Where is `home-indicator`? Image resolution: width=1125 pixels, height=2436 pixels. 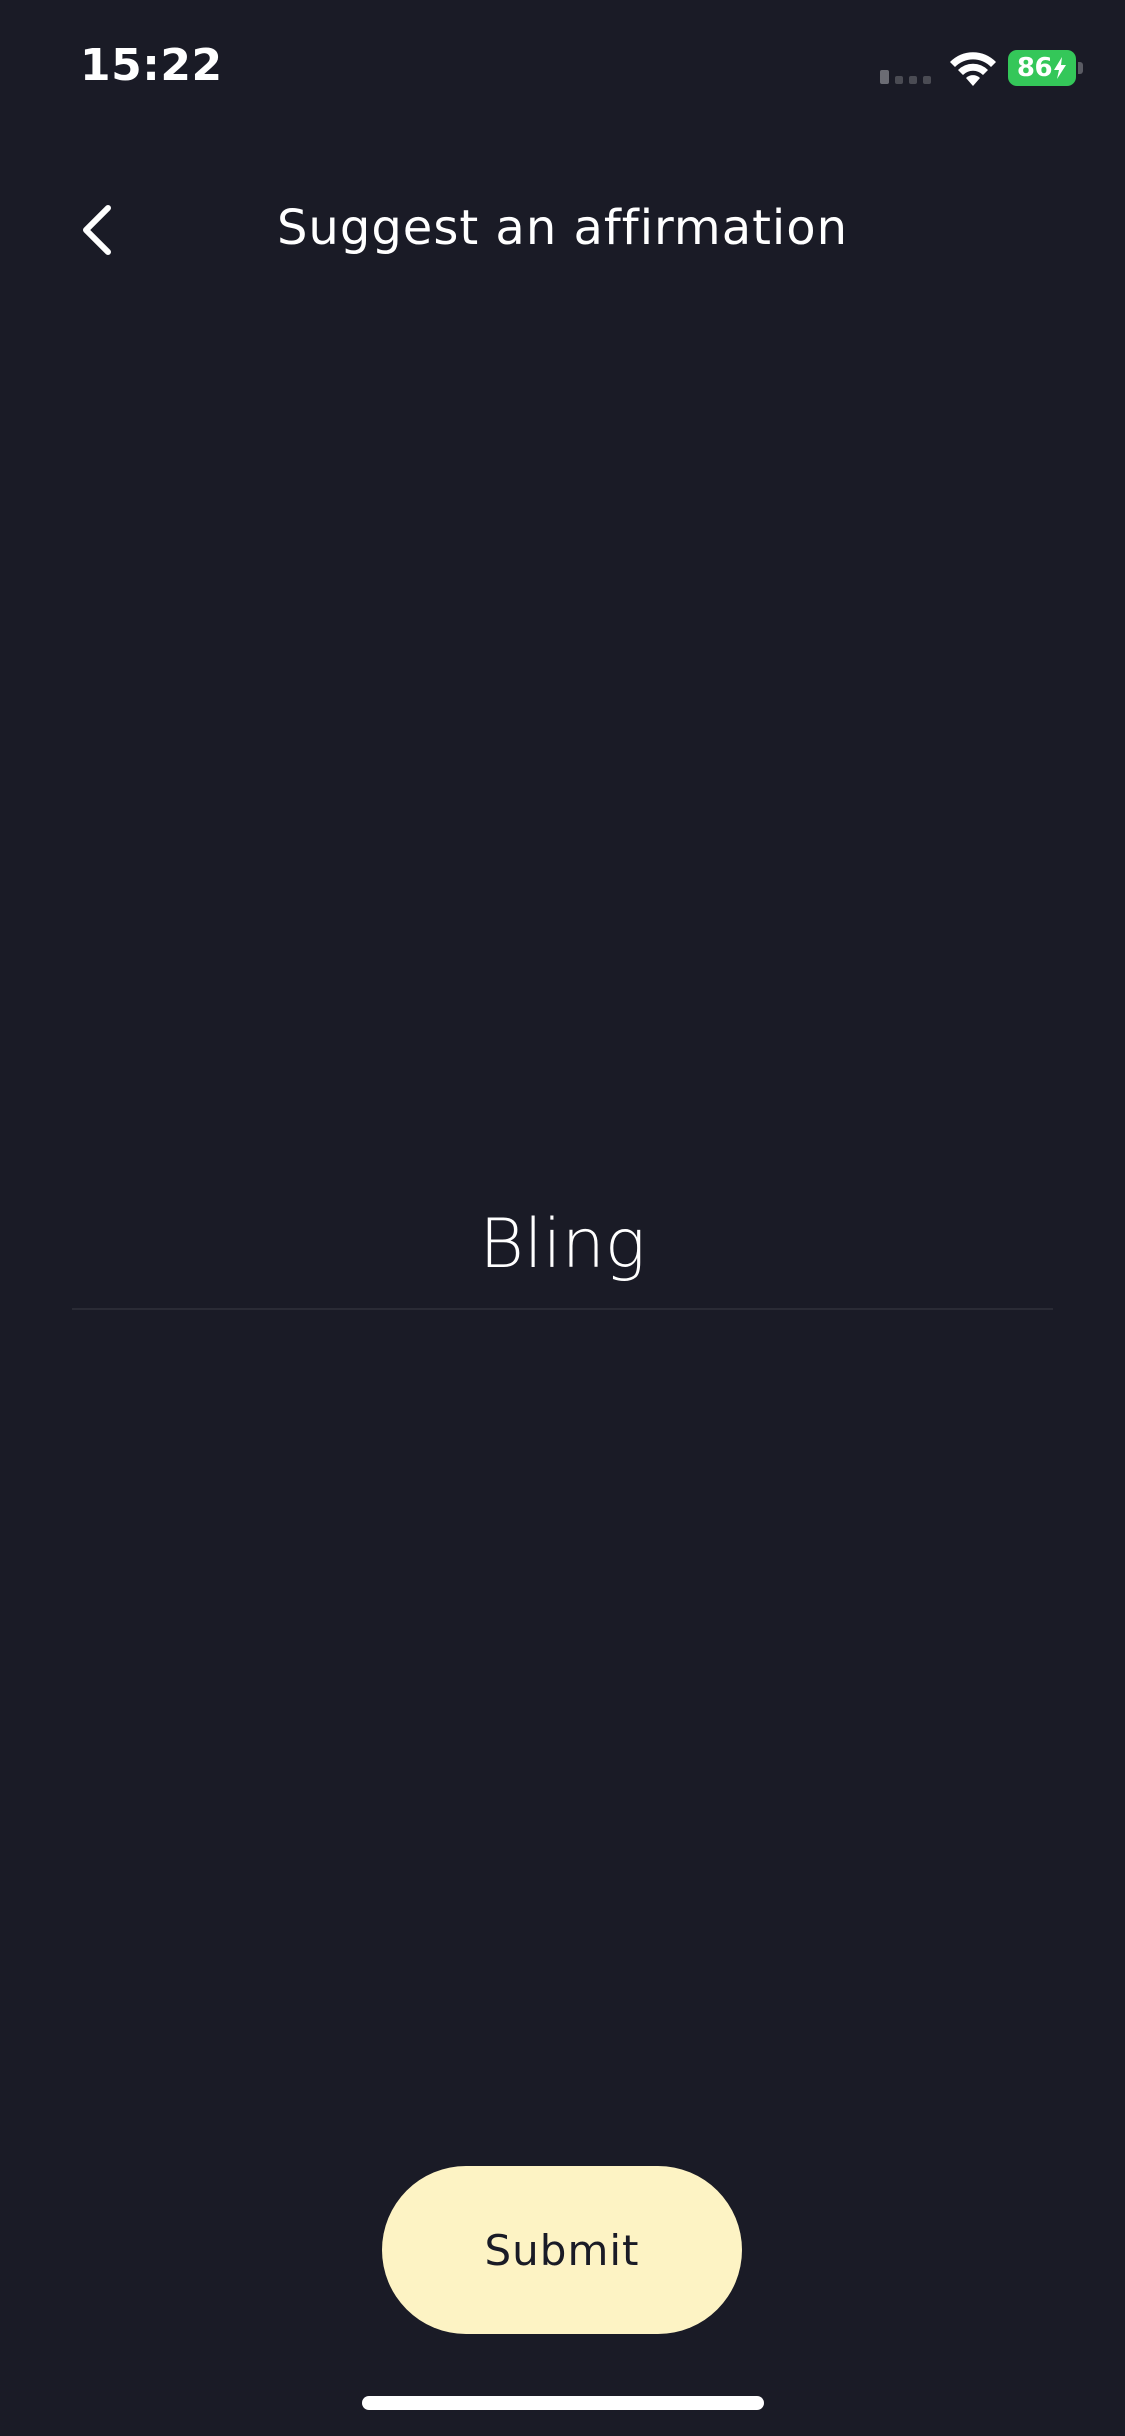
home-indicator is located at coordinates (563, 2403).